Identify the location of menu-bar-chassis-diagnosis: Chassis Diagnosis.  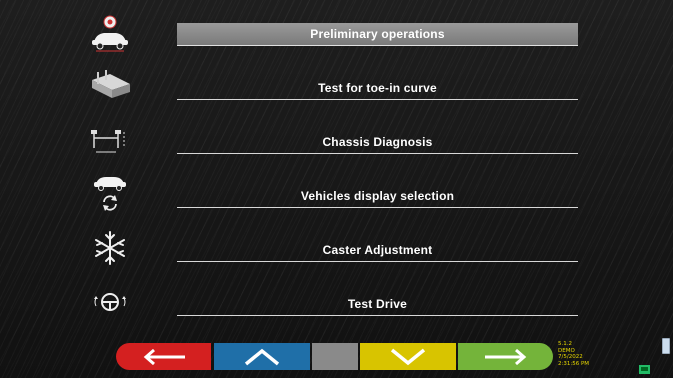
(377, 142).